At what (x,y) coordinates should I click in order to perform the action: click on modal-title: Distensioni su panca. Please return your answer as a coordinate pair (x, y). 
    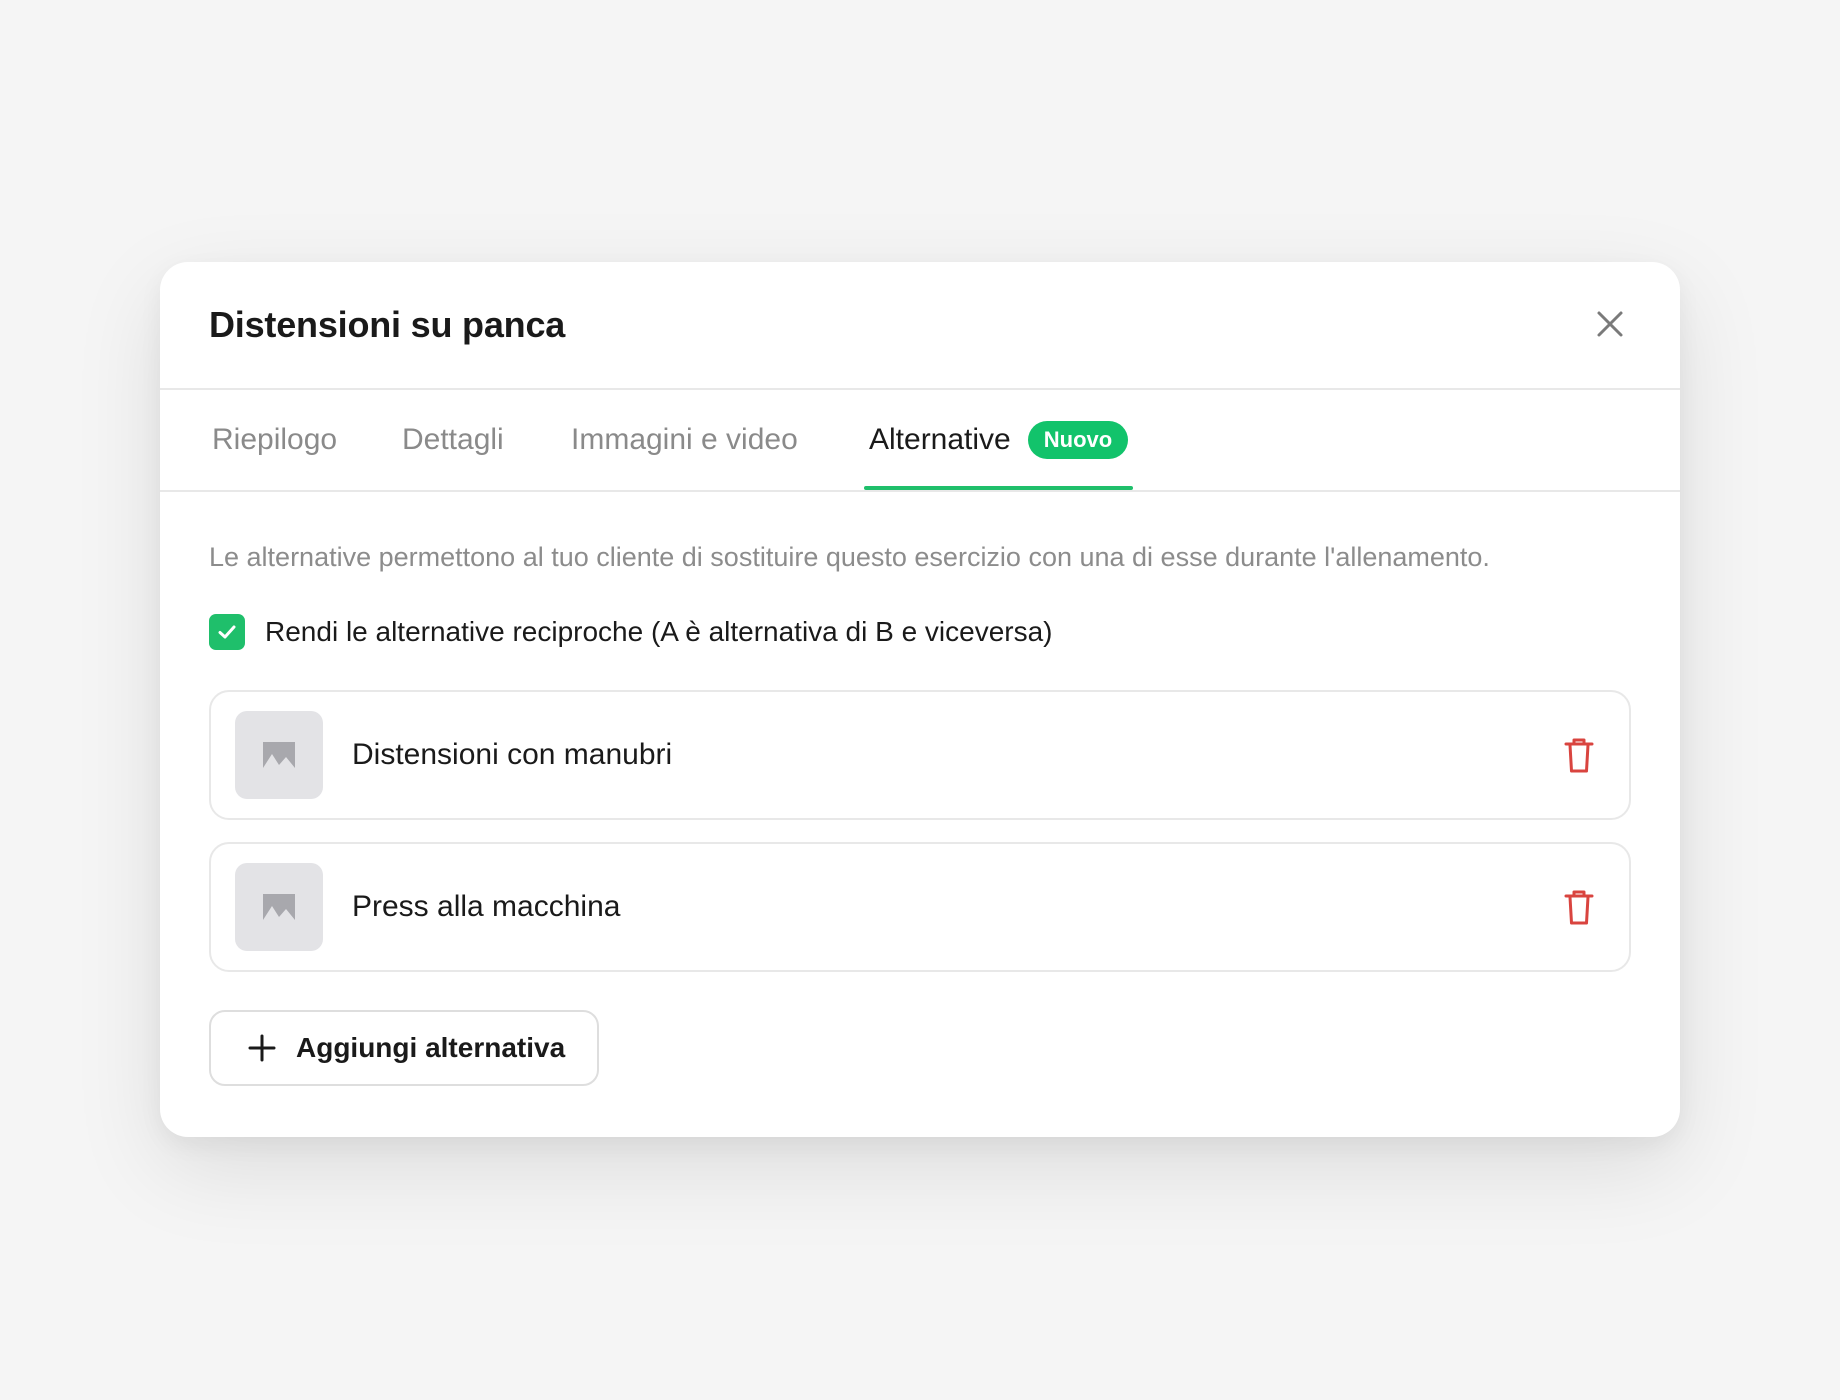
    Looking at the image, I should click on (387, 324).